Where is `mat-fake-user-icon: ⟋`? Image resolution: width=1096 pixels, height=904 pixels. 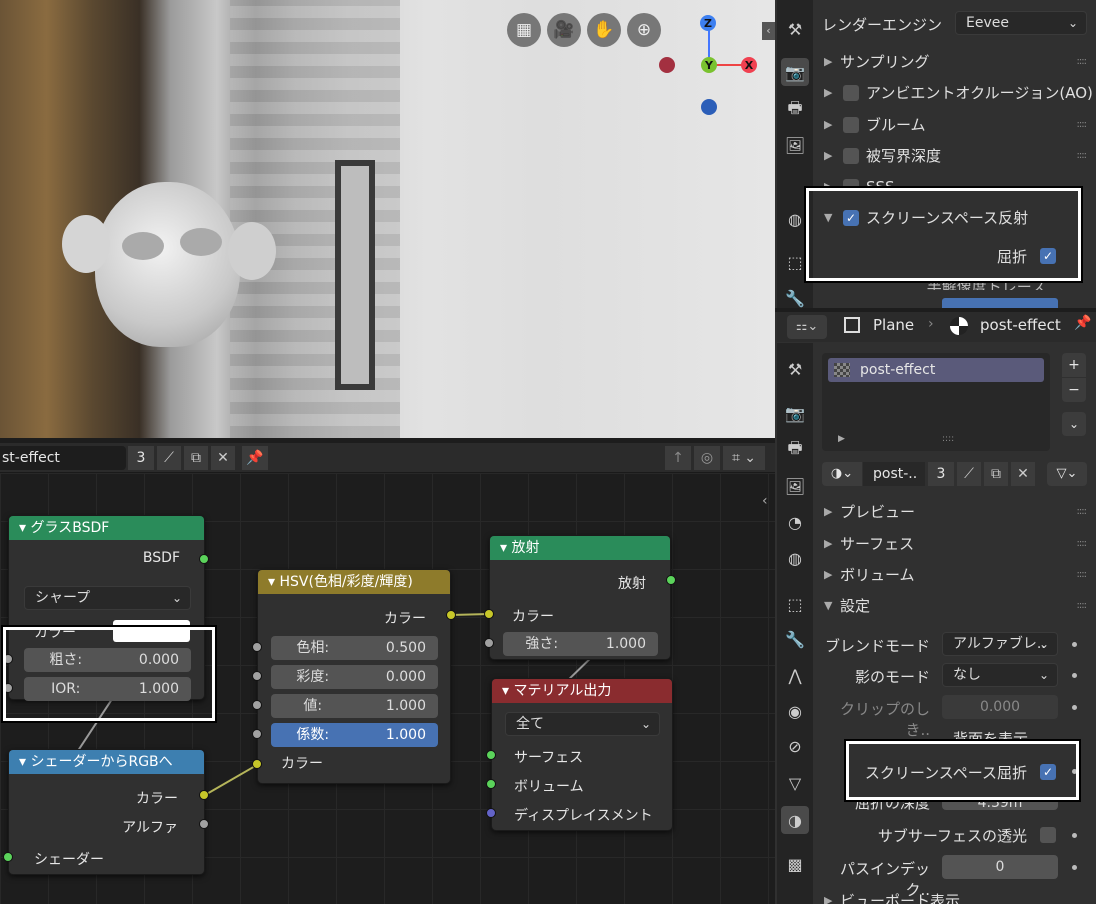
mat-fake-user-icon: ⟋ is located at coordinates (969, 474).